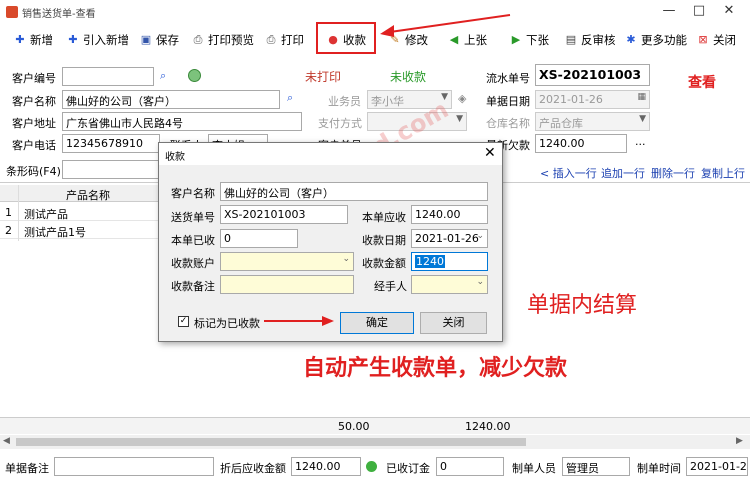 Image resolution: width=750 pixels, height=483 pixels. I want to click on checkbox-arrow, so click(299, 321).